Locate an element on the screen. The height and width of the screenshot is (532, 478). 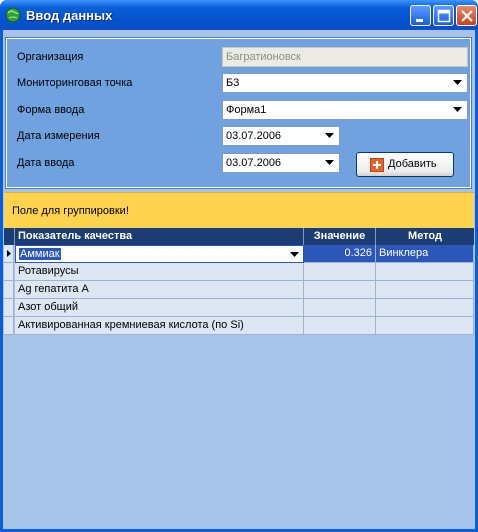
indicator-cell-editor: Аммиак is located at coordinates (159, 254).